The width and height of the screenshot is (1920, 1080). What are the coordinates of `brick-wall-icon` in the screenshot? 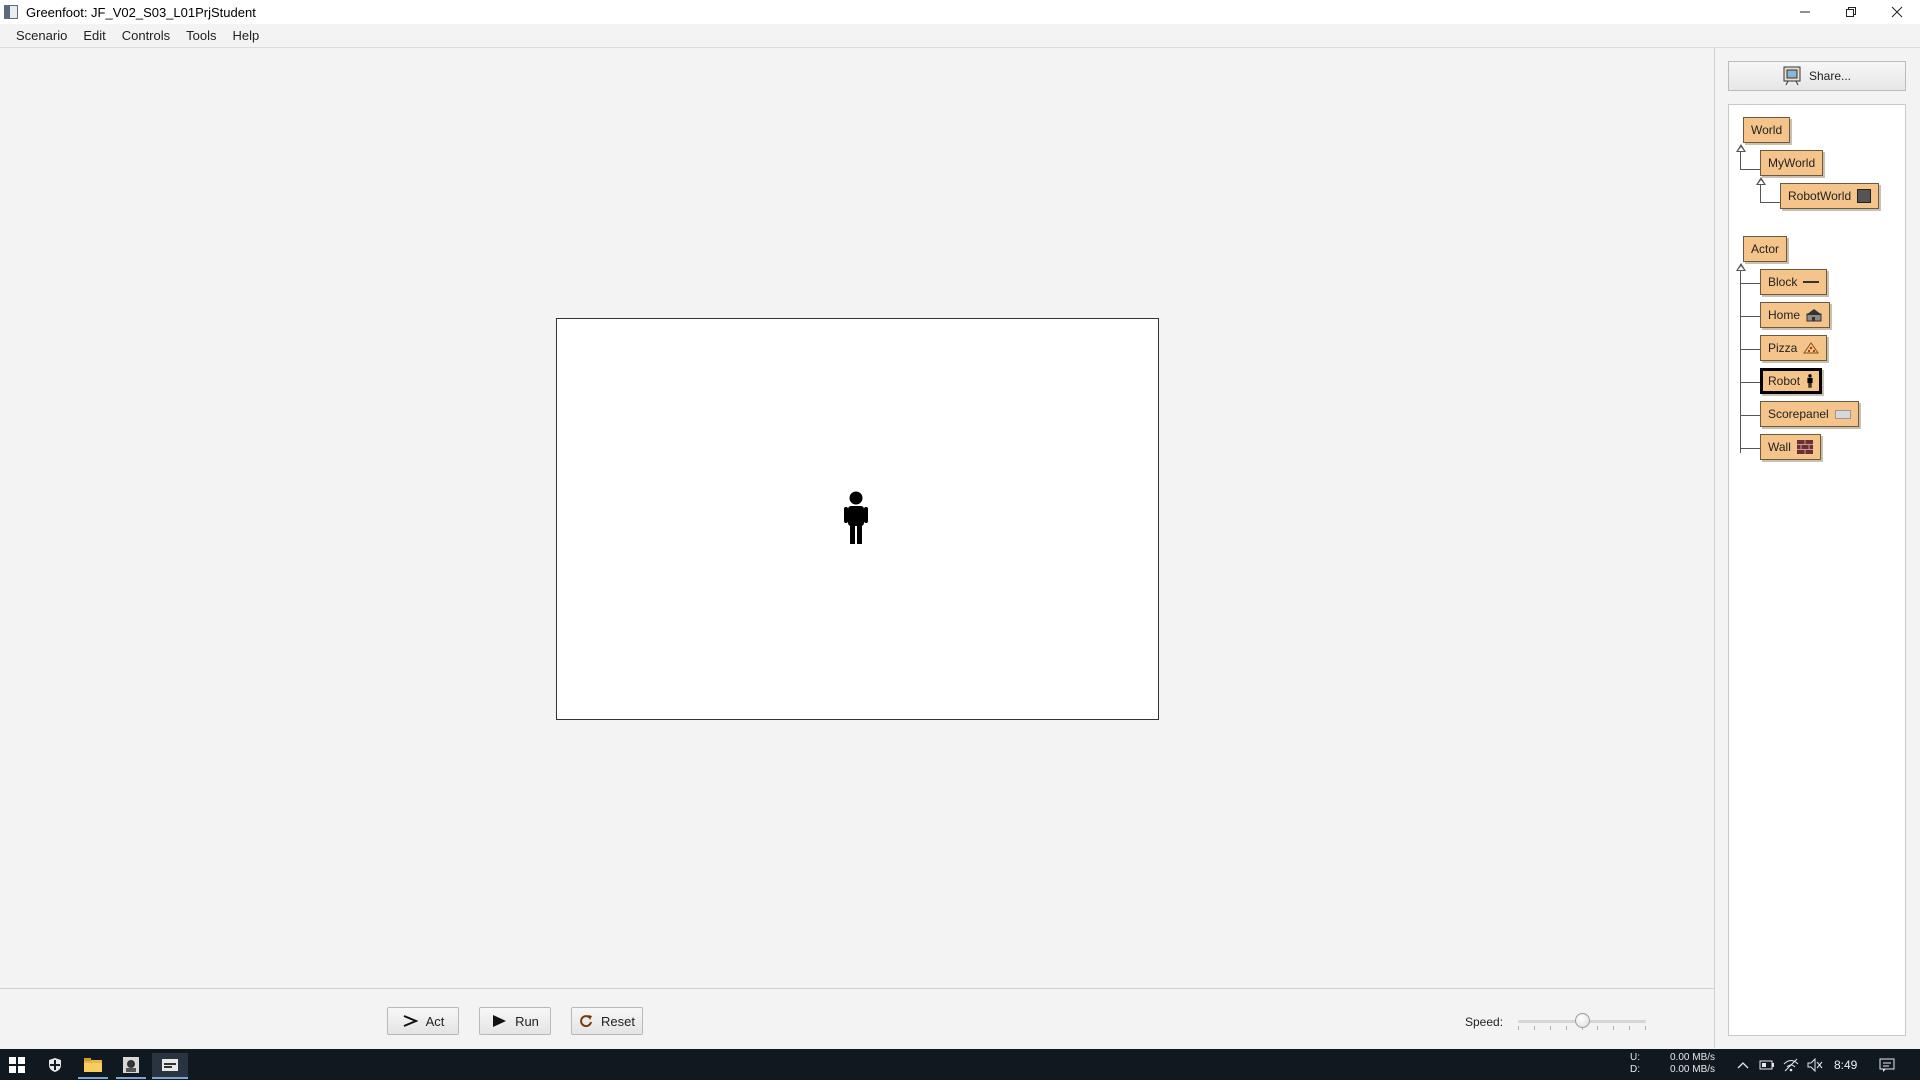 It's located at (1804, 447).